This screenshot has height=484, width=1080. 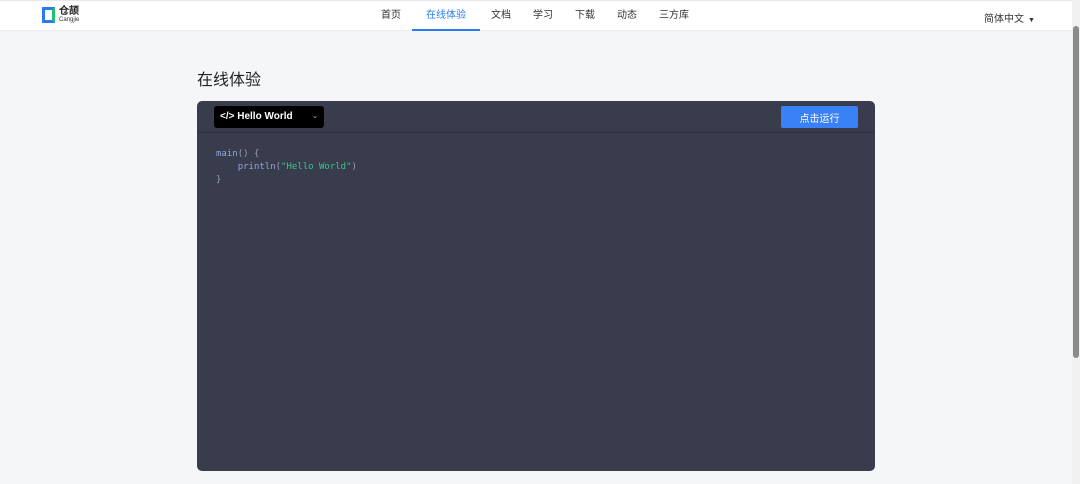 What do you see at coordinates (256, 167) in the screenshot?
I see `code-token: println` at bounding box center [256, 167].